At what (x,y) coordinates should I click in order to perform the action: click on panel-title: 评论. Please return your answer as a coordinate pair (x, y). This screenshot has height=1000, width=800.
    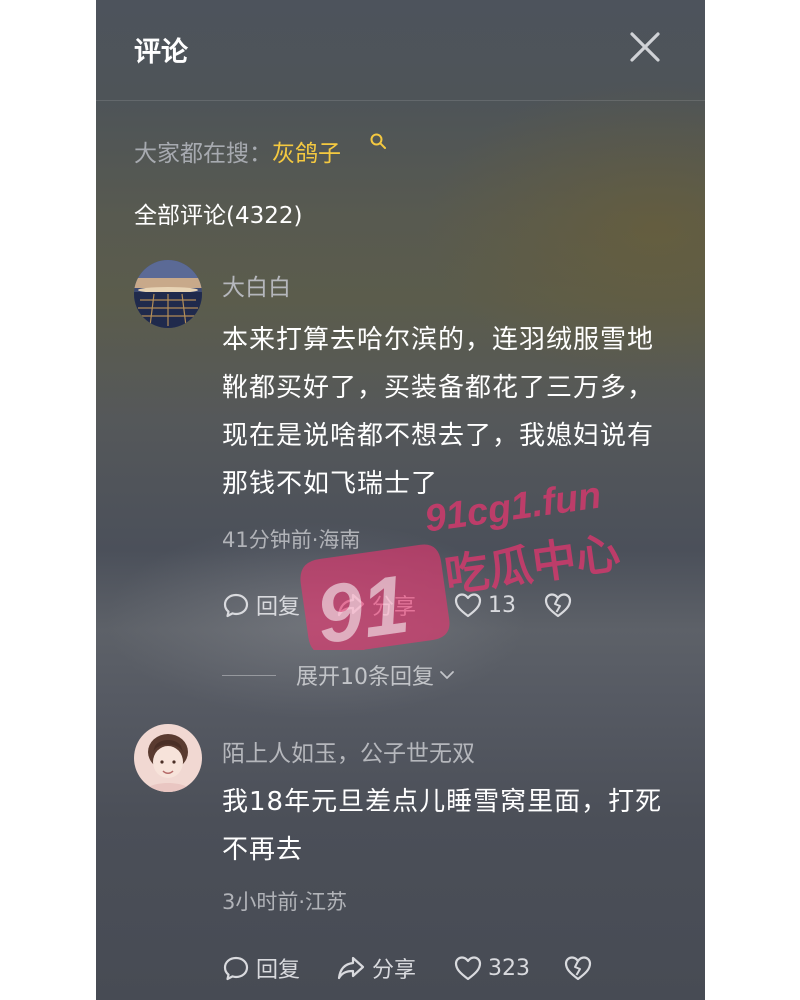
    Looking at the image, I should click on (161, 52).